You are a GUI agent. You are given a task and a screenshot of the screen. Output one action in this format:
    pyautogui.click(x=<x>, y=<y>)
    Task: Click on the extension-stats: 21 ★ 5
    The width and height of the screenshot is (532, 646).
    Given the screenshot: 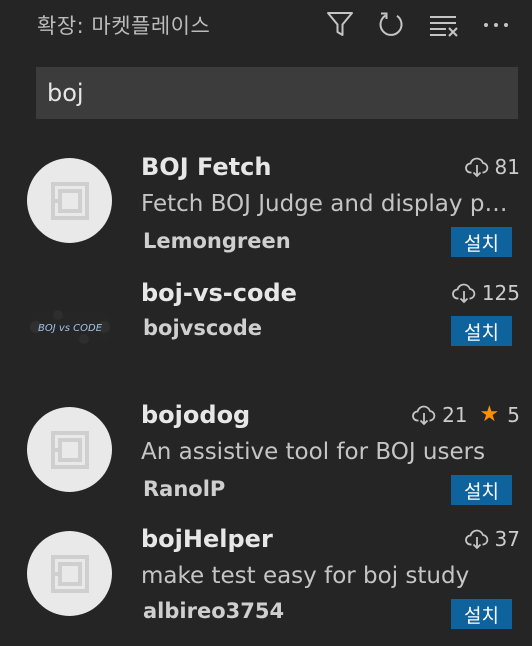 What is the action you would take?
    pyautogui.click(x=466, y=415)
    